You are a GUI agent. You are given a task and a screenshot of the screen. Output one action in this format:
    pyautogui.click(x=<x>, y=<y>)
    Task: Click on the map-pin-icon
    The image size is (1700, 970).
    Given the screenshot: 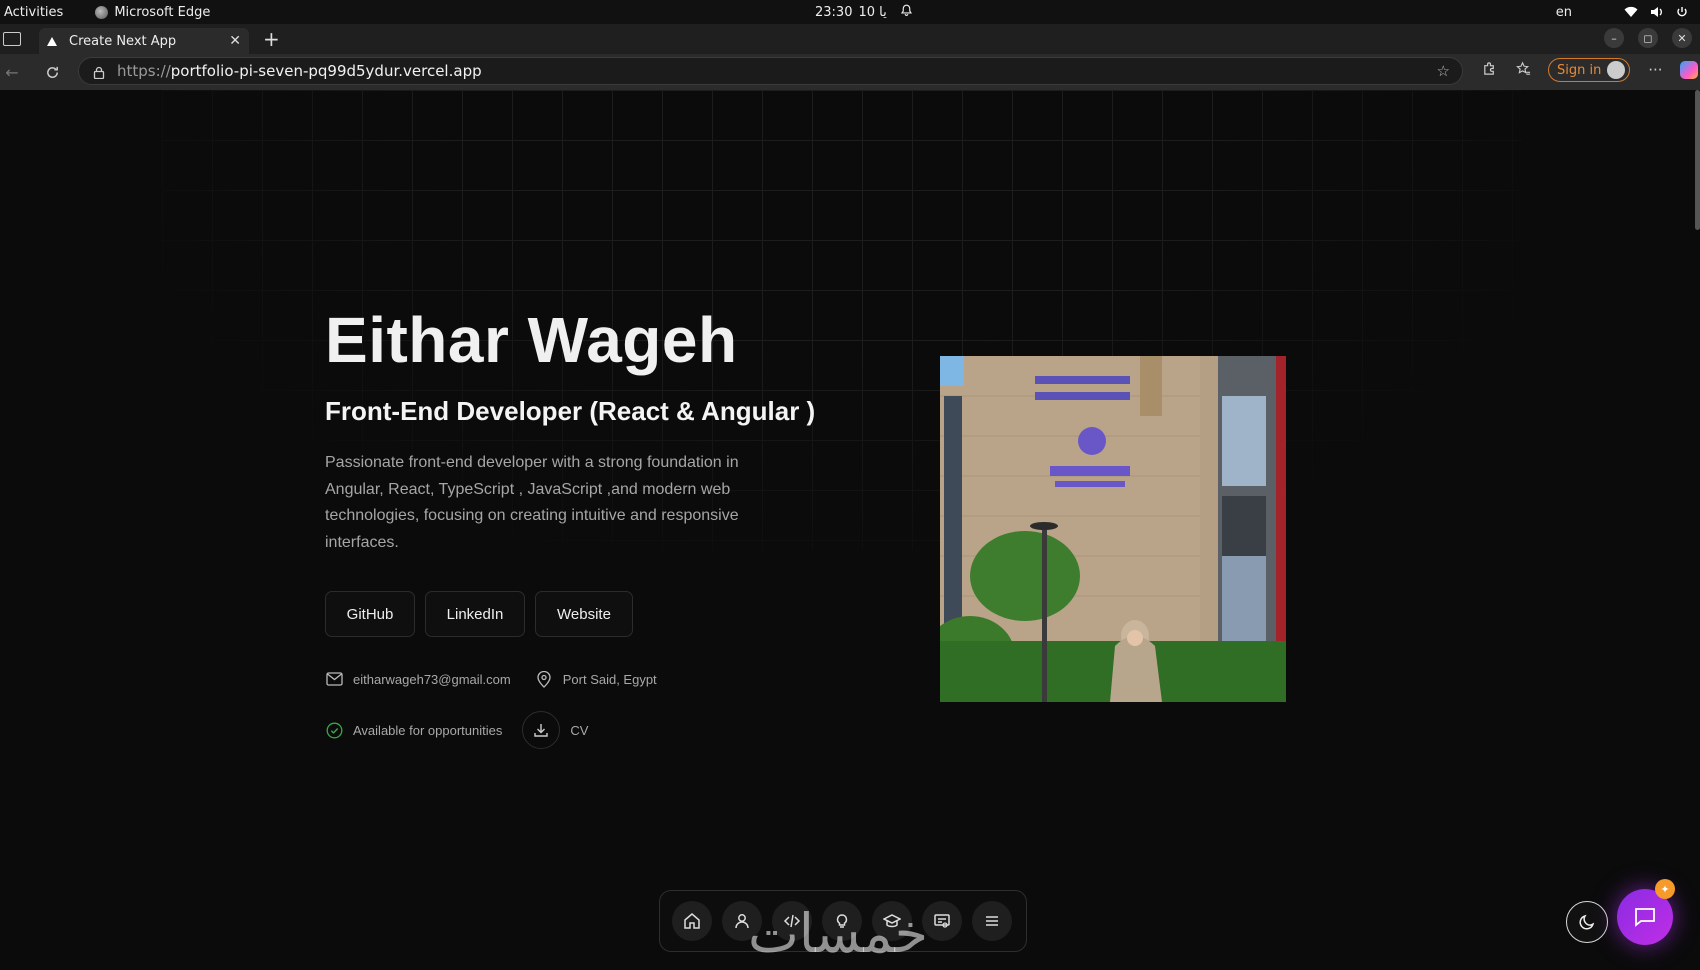 What is the action you would take?
    pyautogui.click(x=544, y=679)
    